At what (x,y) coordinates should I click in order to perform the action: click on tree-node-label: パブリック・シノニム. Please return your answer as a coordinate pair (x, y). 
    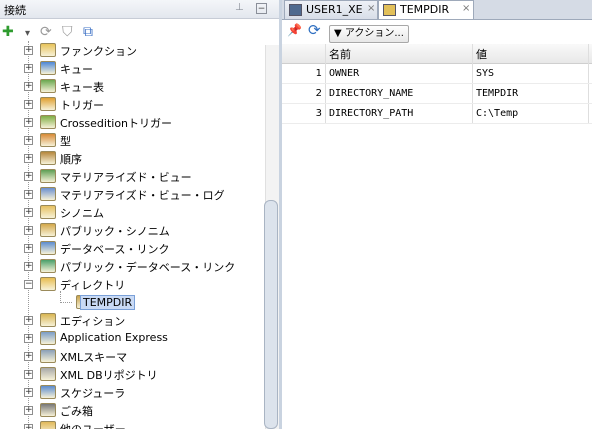
    Looking at the image, I should click on (115, 231).